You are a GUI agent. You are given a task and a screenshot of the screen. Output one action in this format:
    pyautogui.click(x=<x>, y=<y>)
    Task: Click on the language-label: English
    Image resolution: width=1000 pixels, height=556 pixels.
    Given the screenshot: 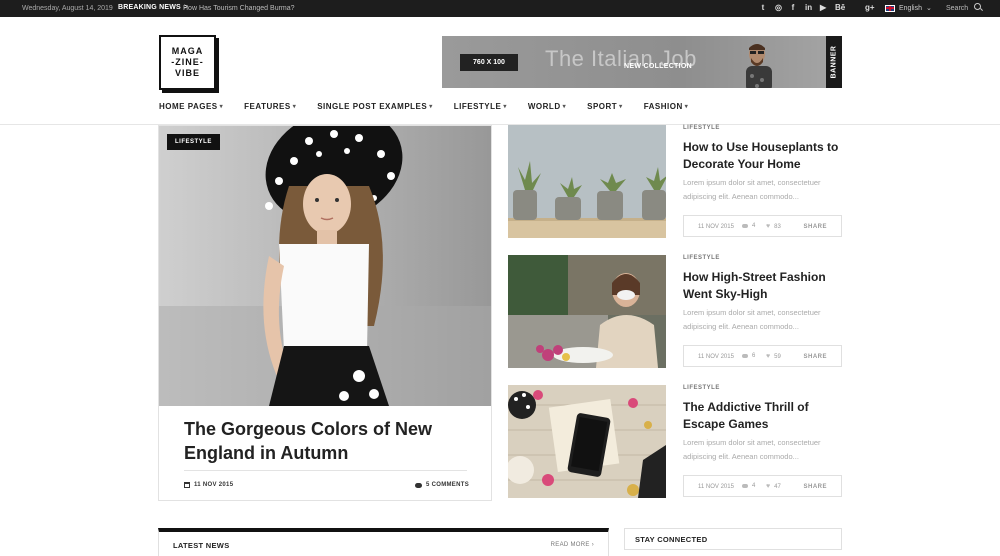 What is the action you would take?
    pyautogui.click(x=910, y=8)
    